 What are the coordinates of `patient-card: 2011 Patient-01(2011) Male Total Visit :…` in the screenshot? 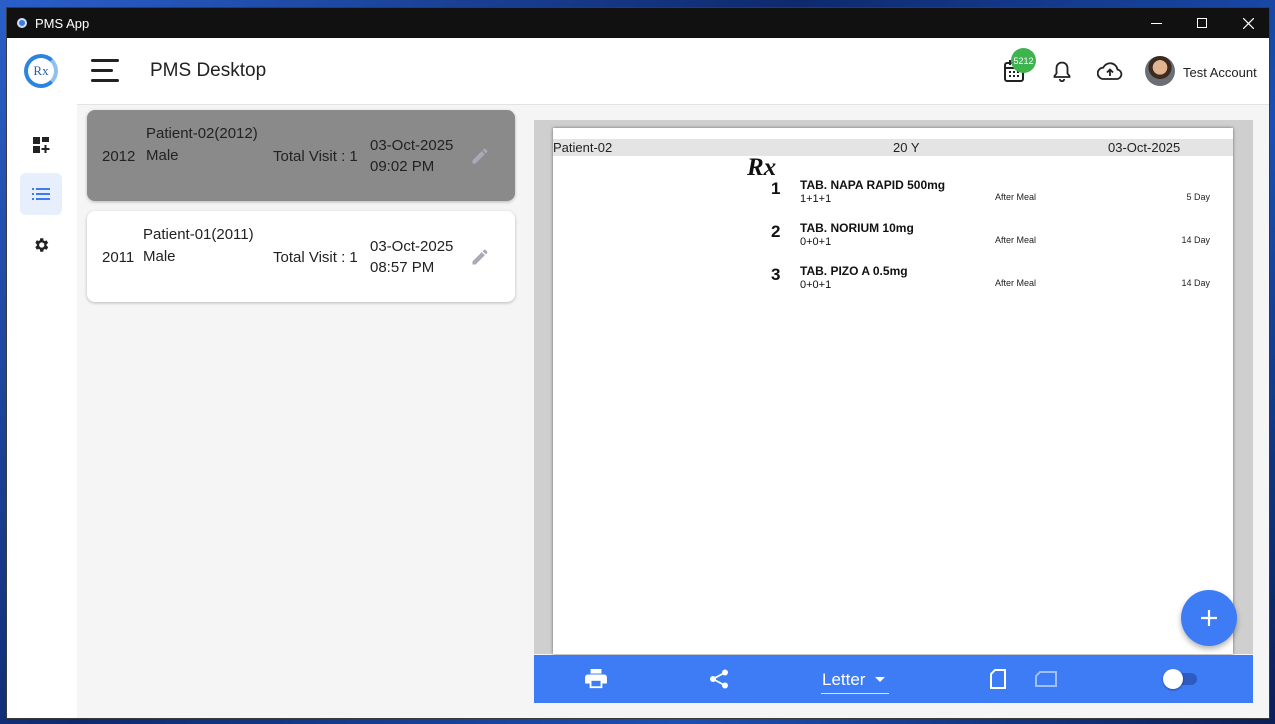 It's located at (301, 256).